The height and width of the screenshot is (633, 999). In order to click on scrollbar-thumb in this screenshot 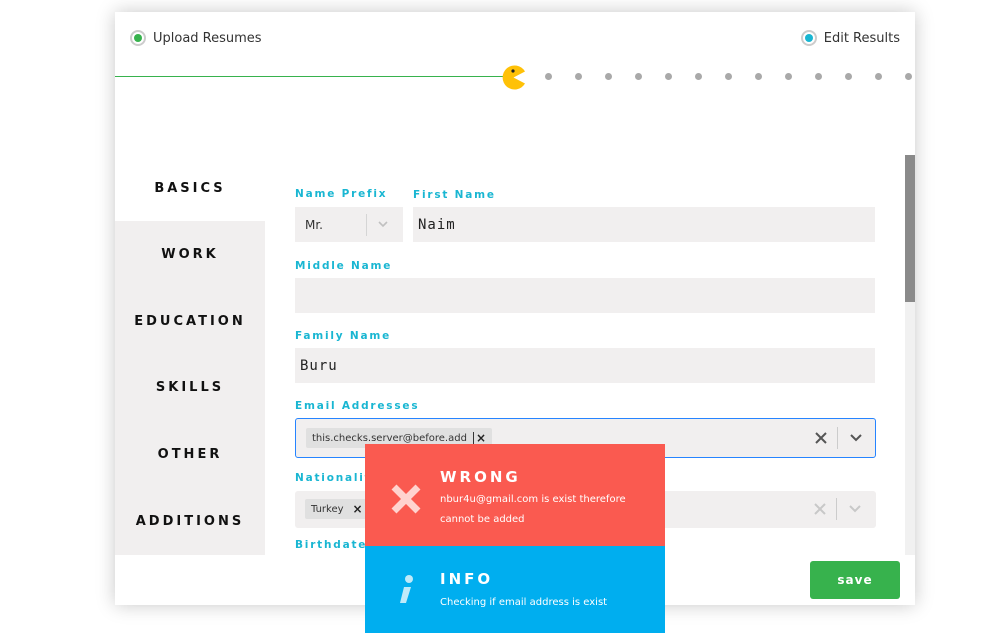, I will do `click(910, 228)`.